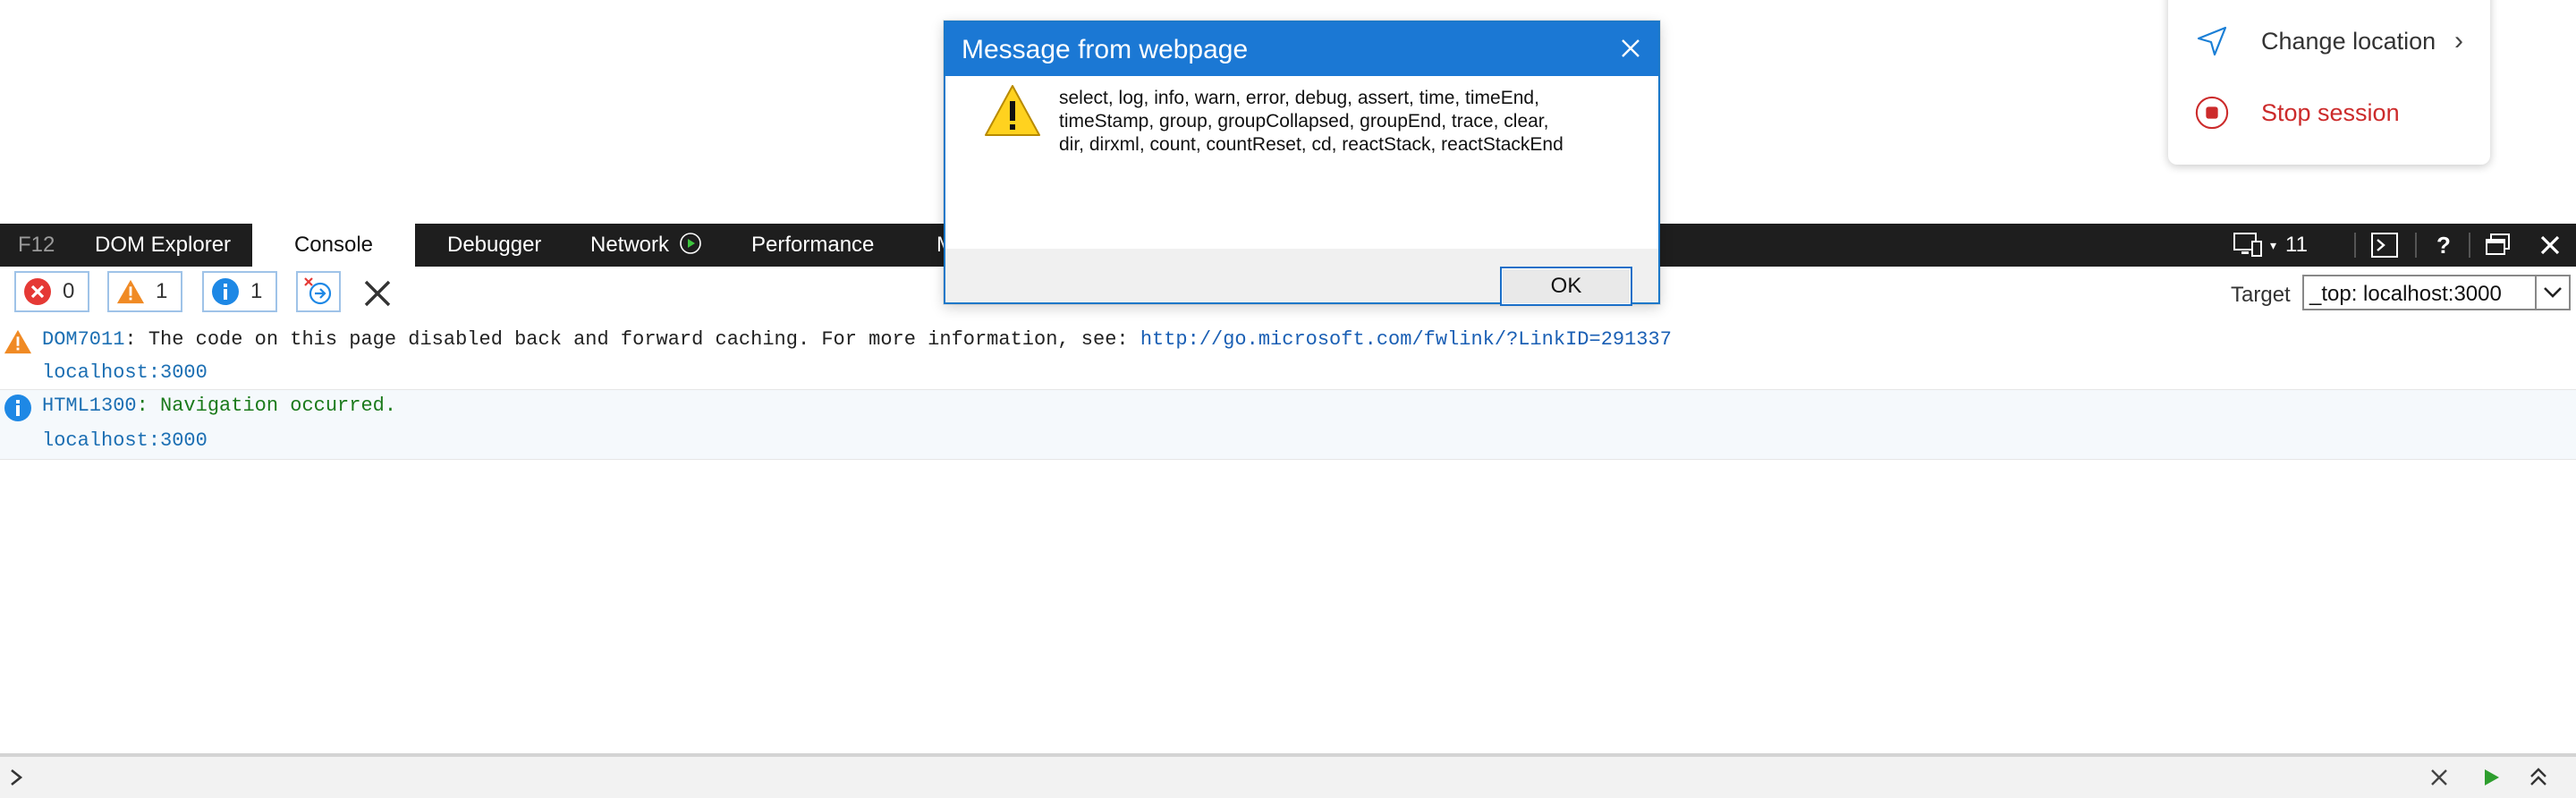  Describe the element at coordinates (2296, 245) in the screenshot. I see `document-mode: 11` at that location.